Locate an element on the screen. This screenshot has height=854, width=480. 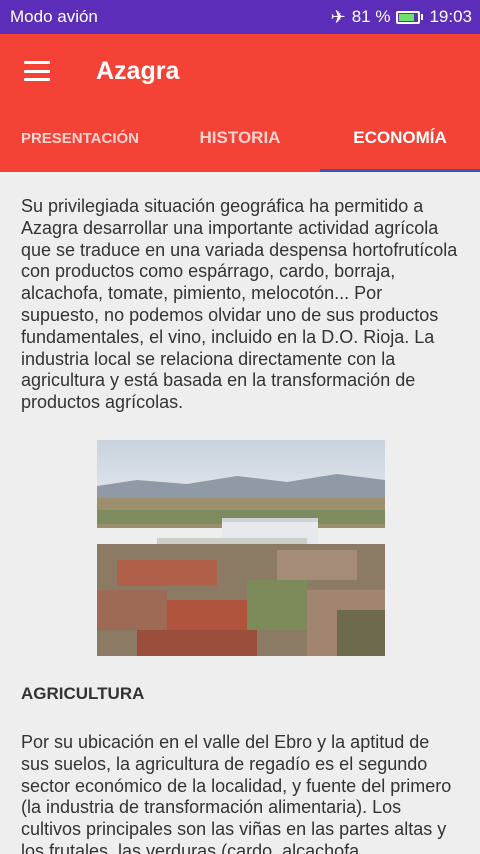
toolbar: Azagra is located at coordinates (240, 71).